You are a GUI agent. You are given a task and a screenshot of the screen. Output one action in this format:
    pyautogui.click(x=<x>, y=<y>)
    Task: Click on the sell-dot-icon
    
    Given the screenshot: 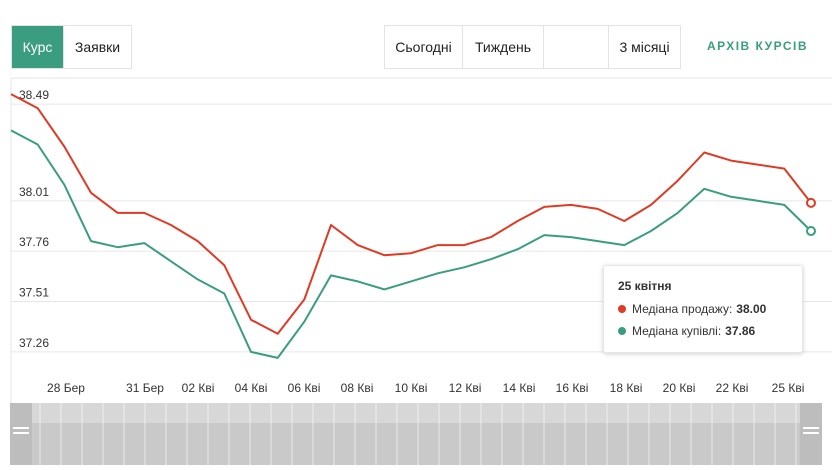 What is the action you would take?
    pyautogui.click(x=622, y=309)
    